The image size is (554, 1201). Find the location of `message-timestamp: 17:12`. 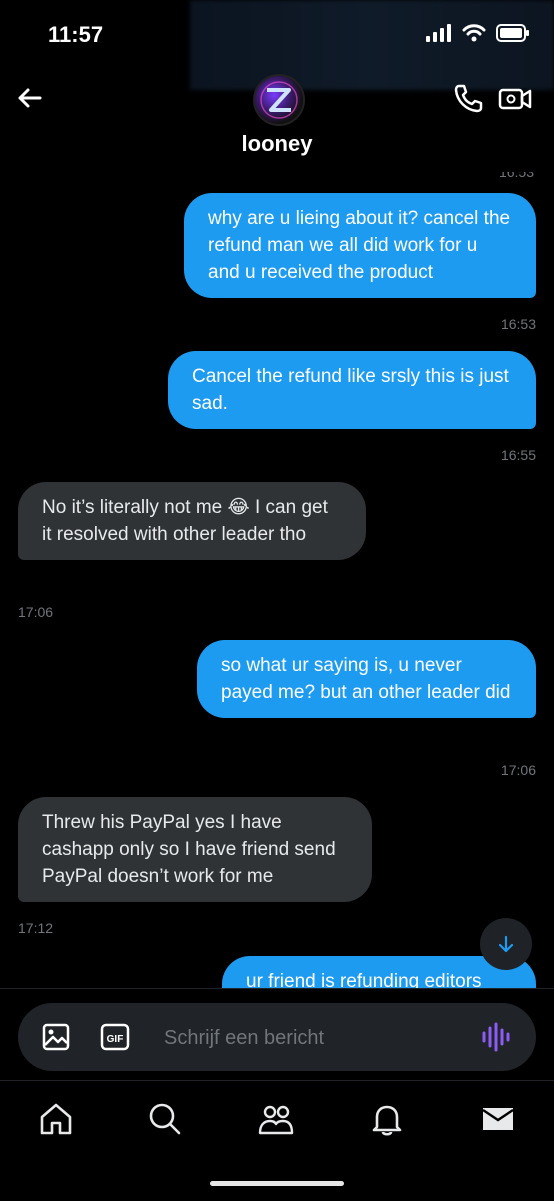

message-timestamp: 17:12 is located at coordinates (36, 928).